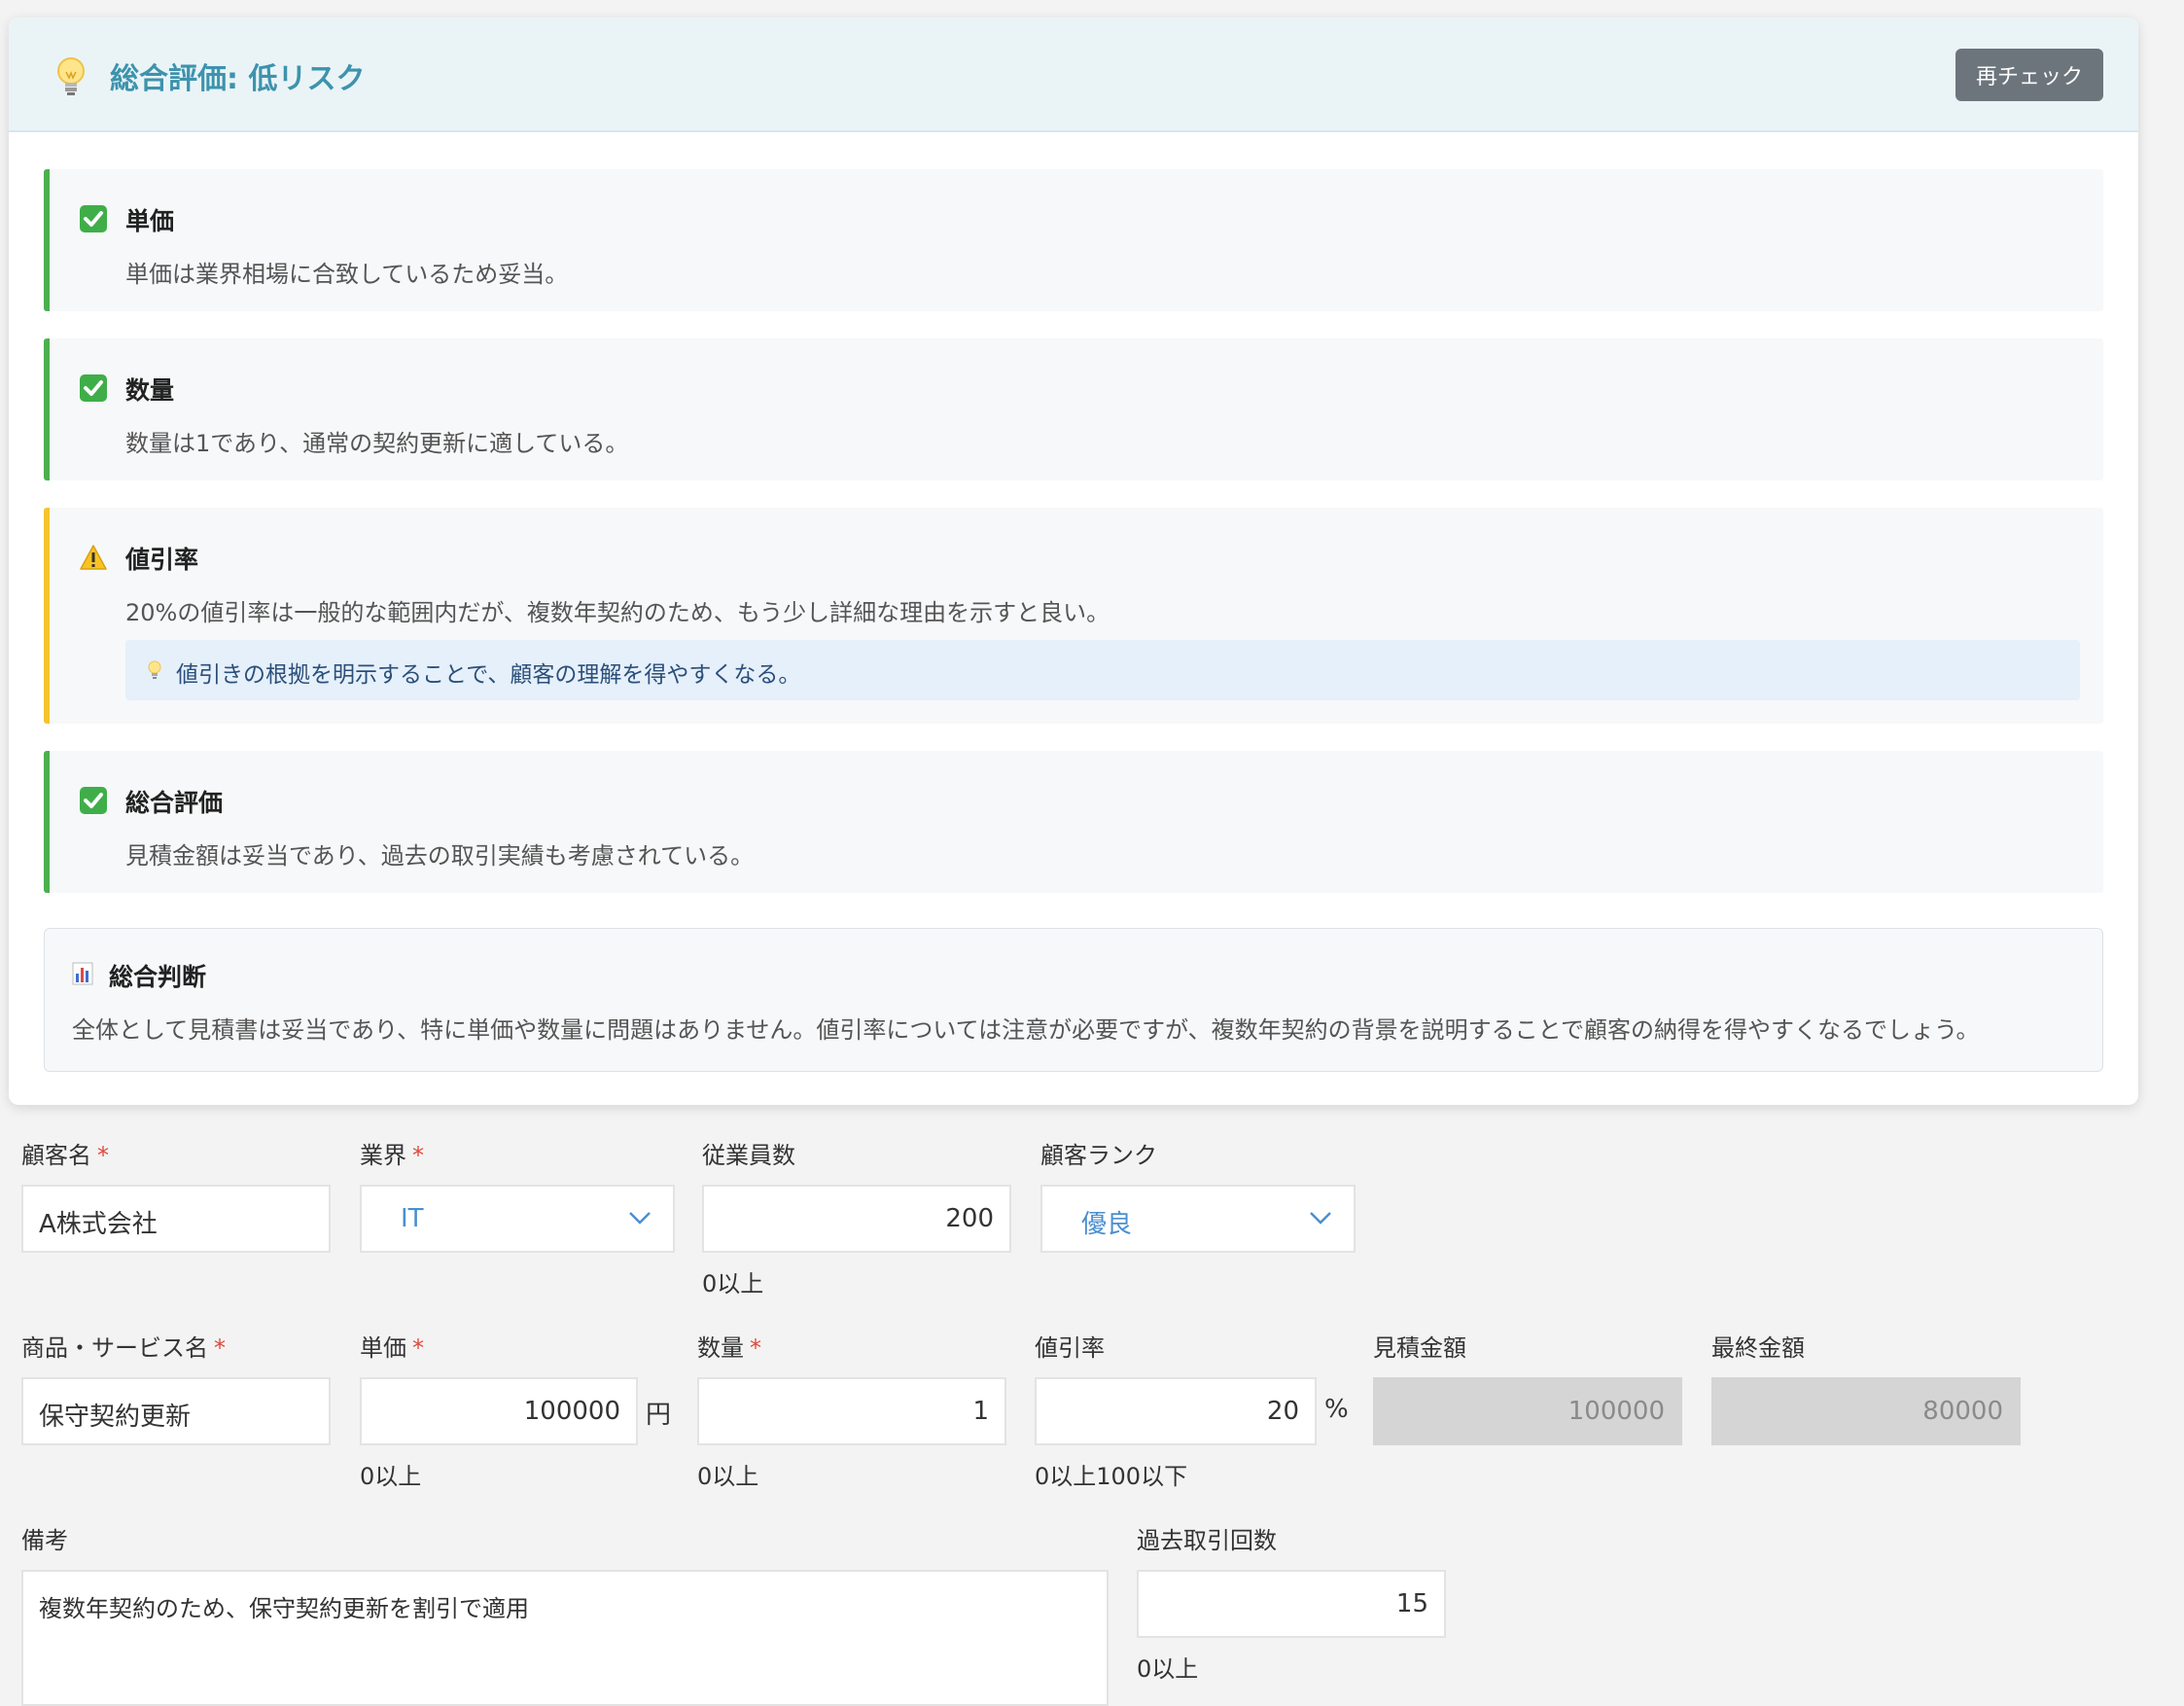 This screenshot has height=1706, width=2184. What do you see at coordinates (392, 1348) in the screenshot?
I see `unit-price-label: 単価 *` at bounding box center [392, 1348].